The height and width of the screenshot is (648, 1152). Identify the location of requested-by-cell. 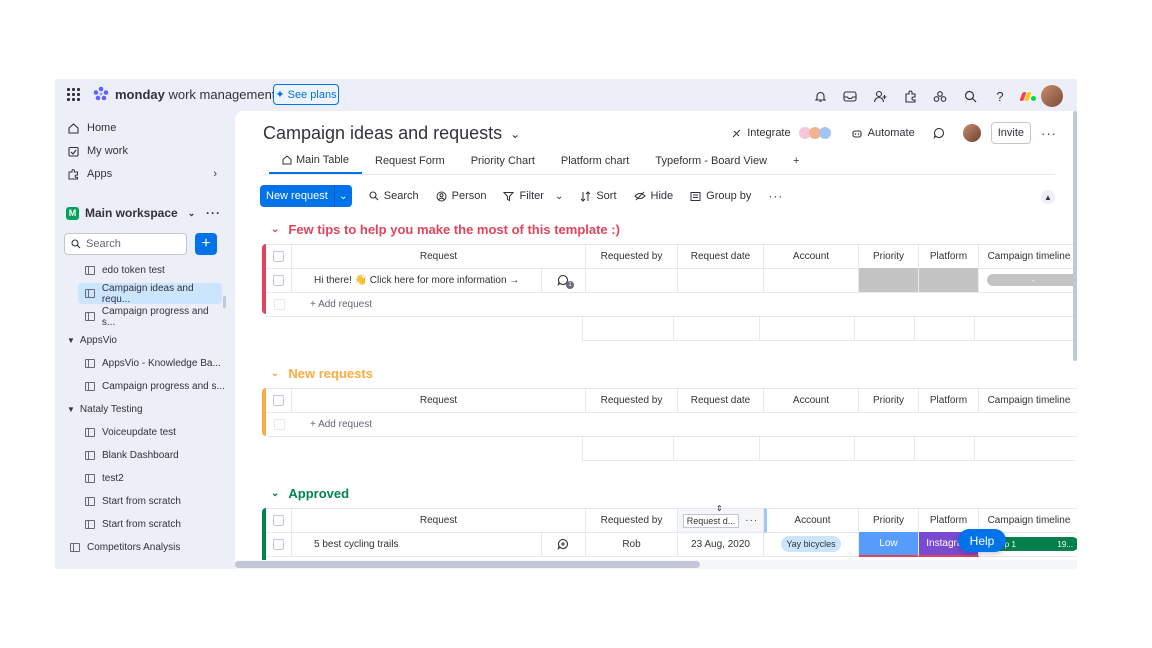
(632, 280).